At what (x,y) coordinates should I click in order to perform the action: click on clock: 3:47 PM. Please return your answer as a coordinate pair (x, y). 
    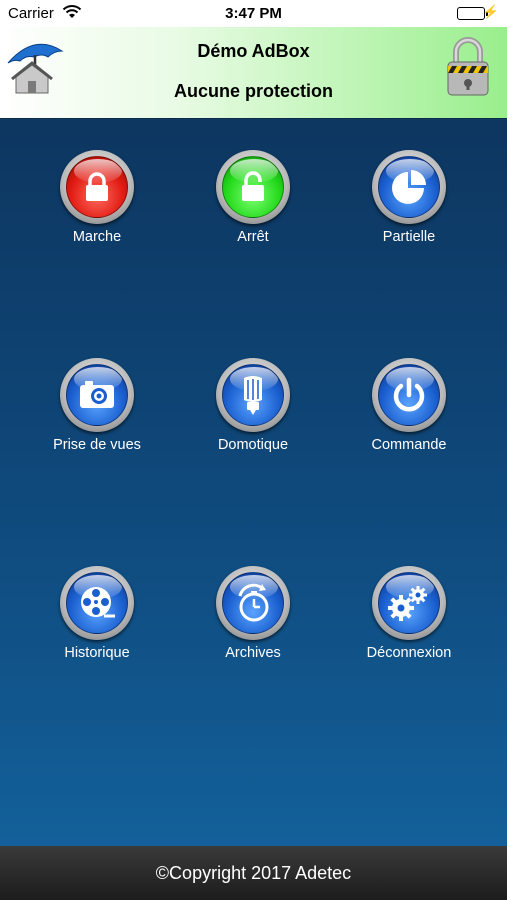
    Looking at the image, I should click on (253, 13).